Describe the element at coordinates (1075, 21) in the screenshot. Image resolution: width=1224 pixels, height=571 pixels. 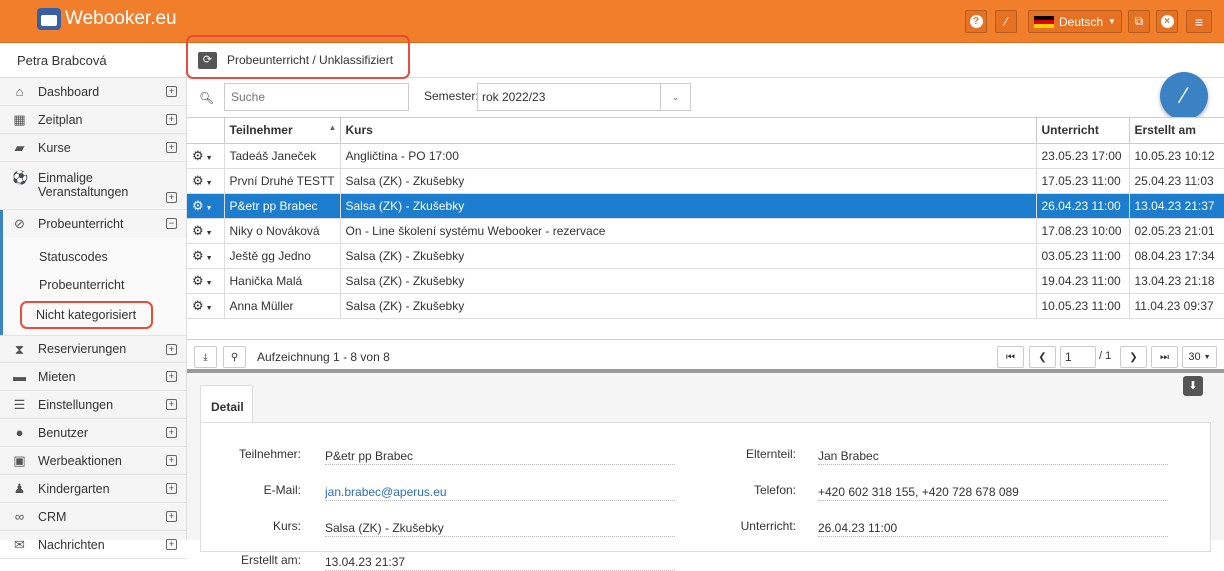
I see `language-select: Deutsch ▼` at that location.